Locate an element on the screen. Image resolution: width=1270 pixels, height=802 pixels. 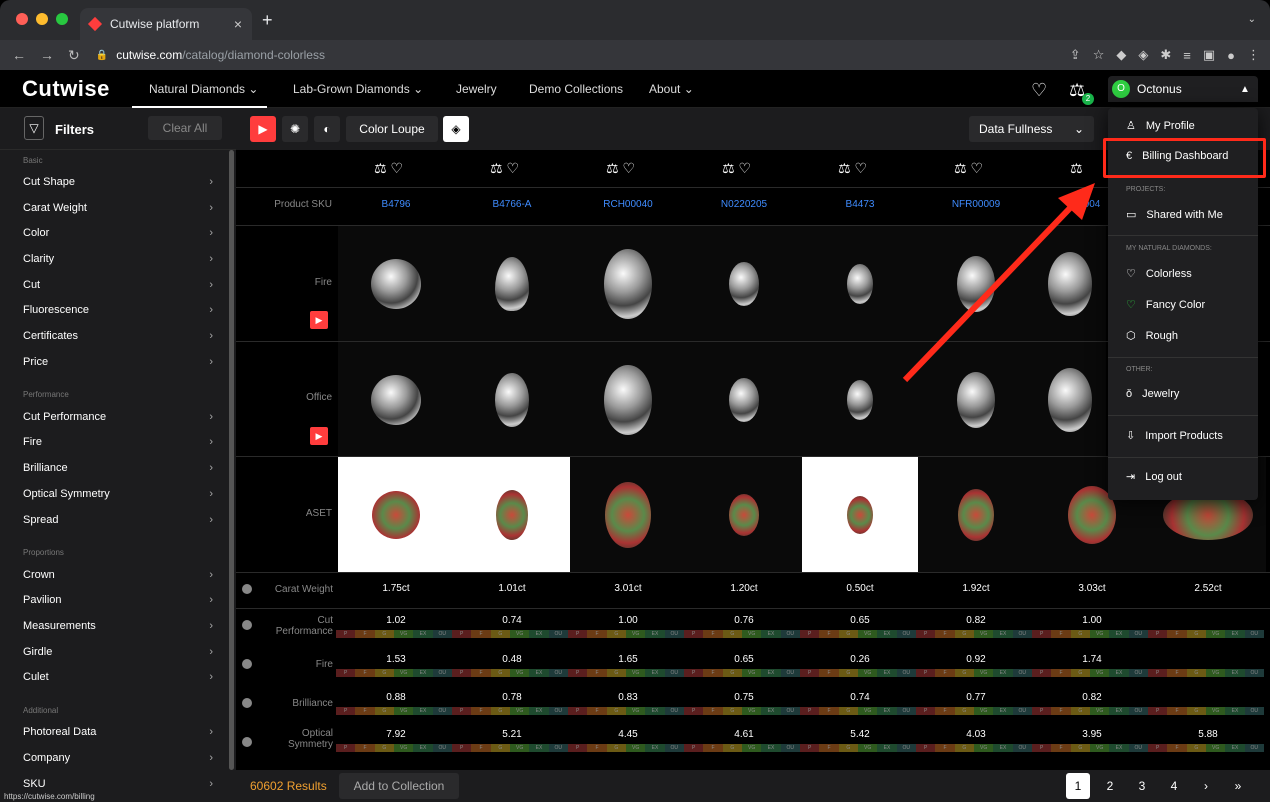
menu-log-out: ⇥ Log out is located at coordinates (1154, 477).